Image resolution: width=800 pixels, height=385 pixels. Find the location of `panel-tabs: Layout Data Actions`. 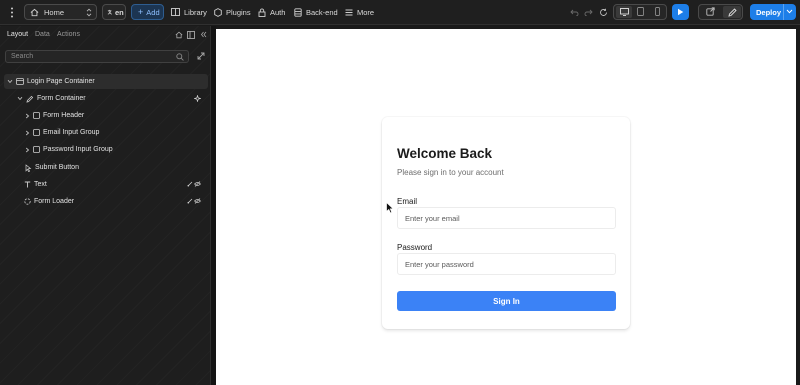

panel-tabs: Layout Data Actions is located at coordinates (105, 35).